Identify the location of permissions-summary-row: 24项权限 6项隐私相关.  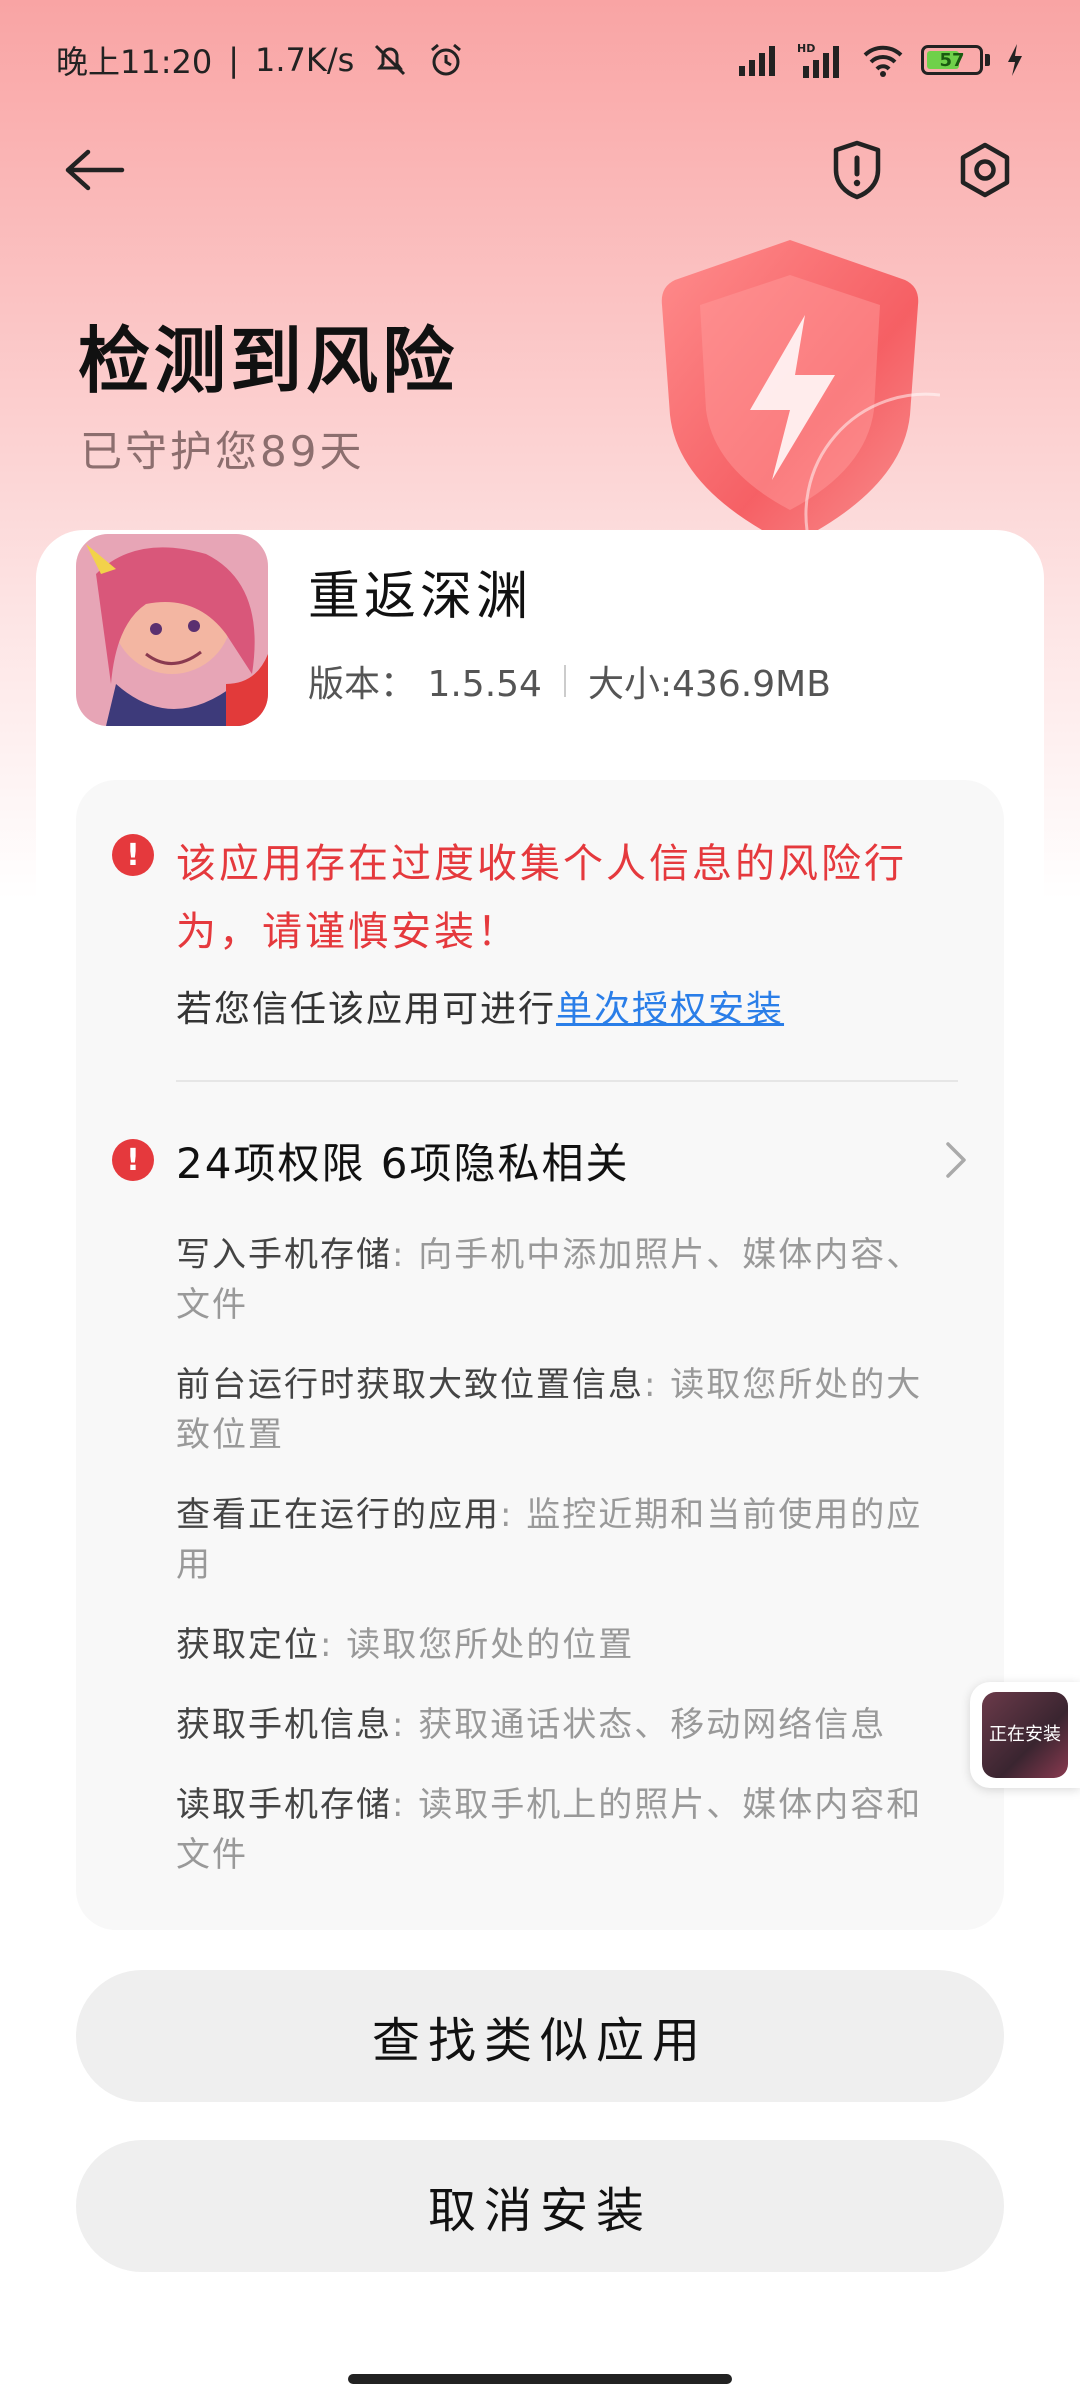
(572, 1160).